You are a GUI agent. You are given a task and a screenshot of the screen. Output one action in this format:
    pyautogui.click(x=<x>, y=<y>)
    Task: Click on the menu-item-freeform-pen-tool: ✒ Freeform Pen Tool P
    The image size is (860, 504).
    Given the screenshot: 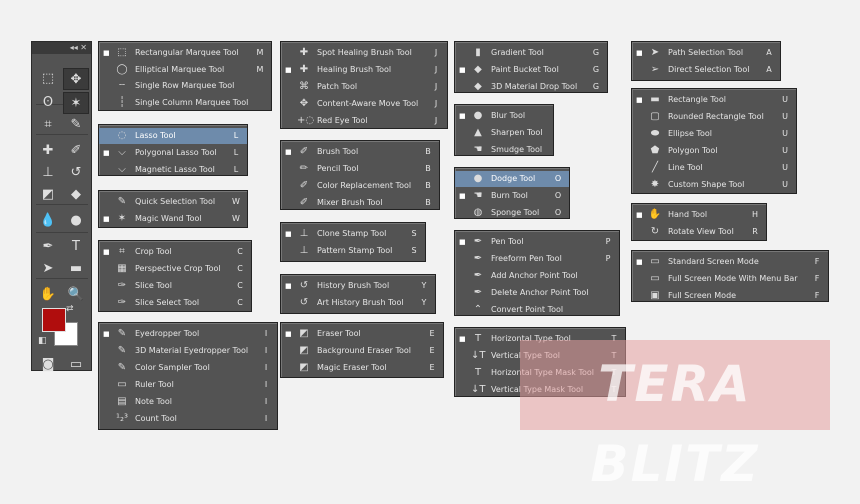 What is the action you would take?
    pyautogui.click(x=537, y=259)
    